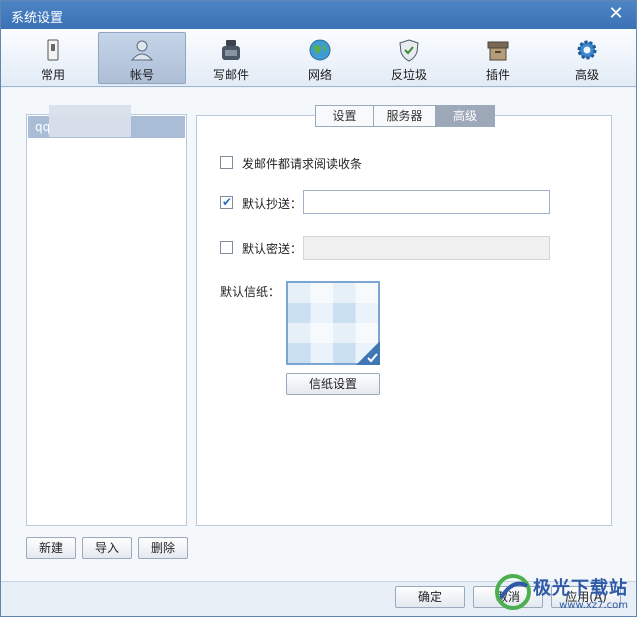 The width and height of the screenshot is (637, 617). Describe the element at coordinates (230, 75) in the screenshot. I see `toolbar-item-label: 写邮件` at that location.